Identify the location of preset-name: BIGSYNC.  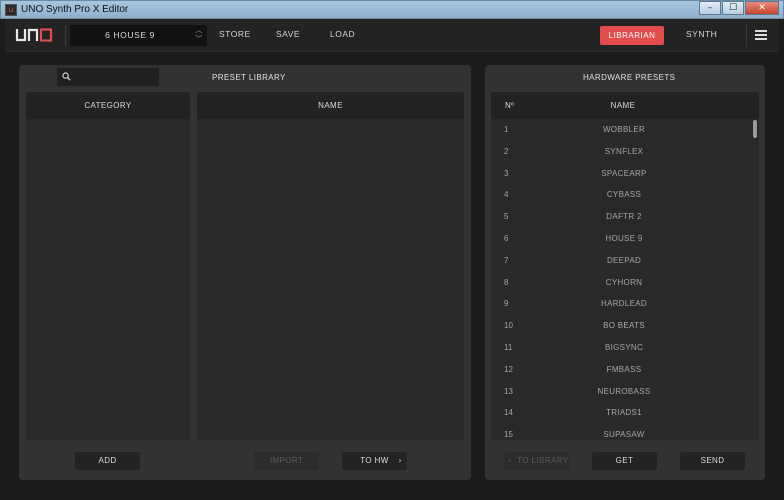
(624, 347).